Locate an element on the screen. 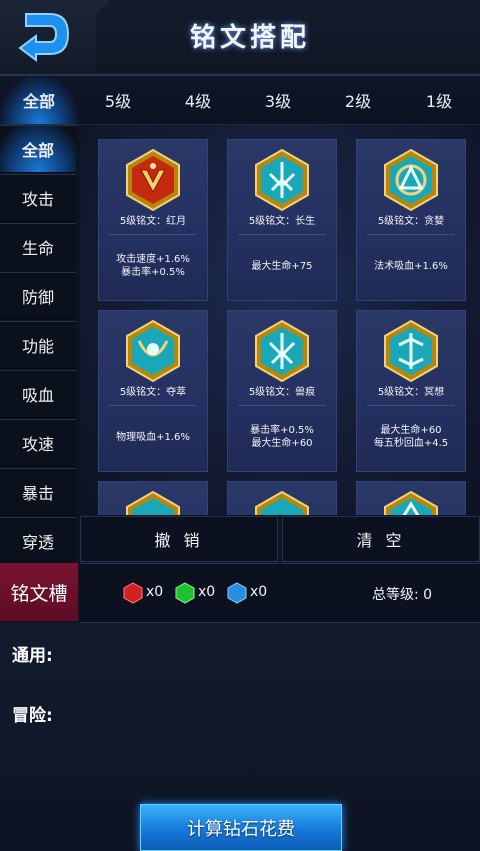 The image size is (480, 851). total-level: 总等级: 0 is located at coordinates (402, 595).